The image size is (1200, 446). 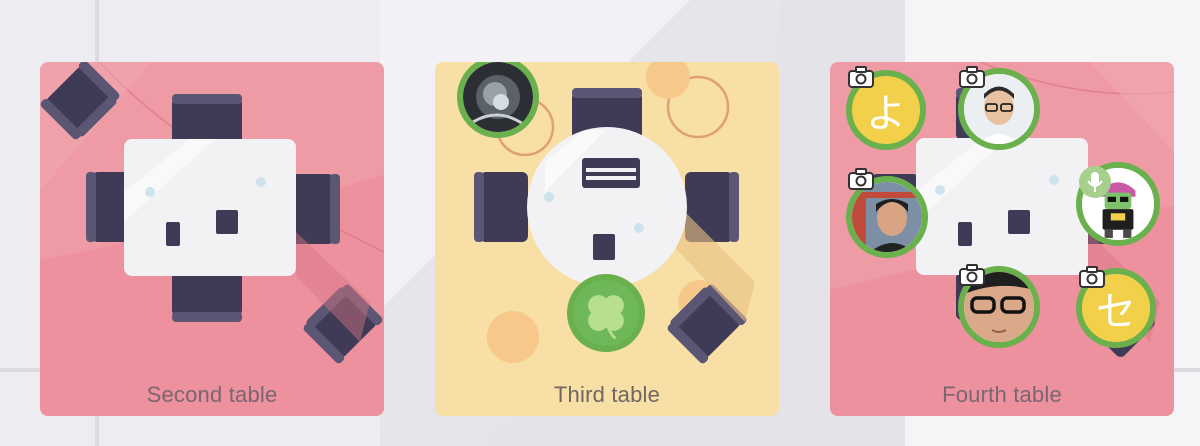 I want to click on microphone-icon, so click(x=1095, y=182).